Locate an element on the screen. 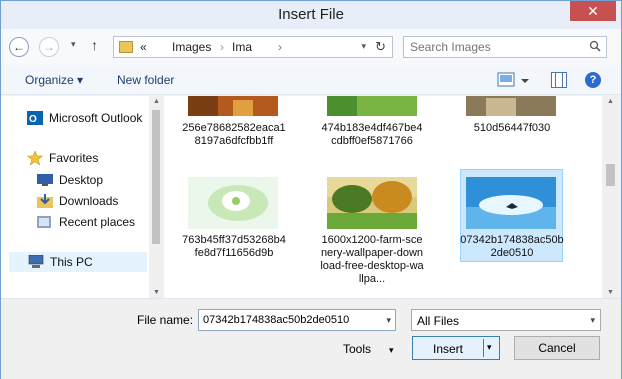 This screenshot has height=379, width=622. sidebar-item-label: Favorites is located at coordinates (74, 158).